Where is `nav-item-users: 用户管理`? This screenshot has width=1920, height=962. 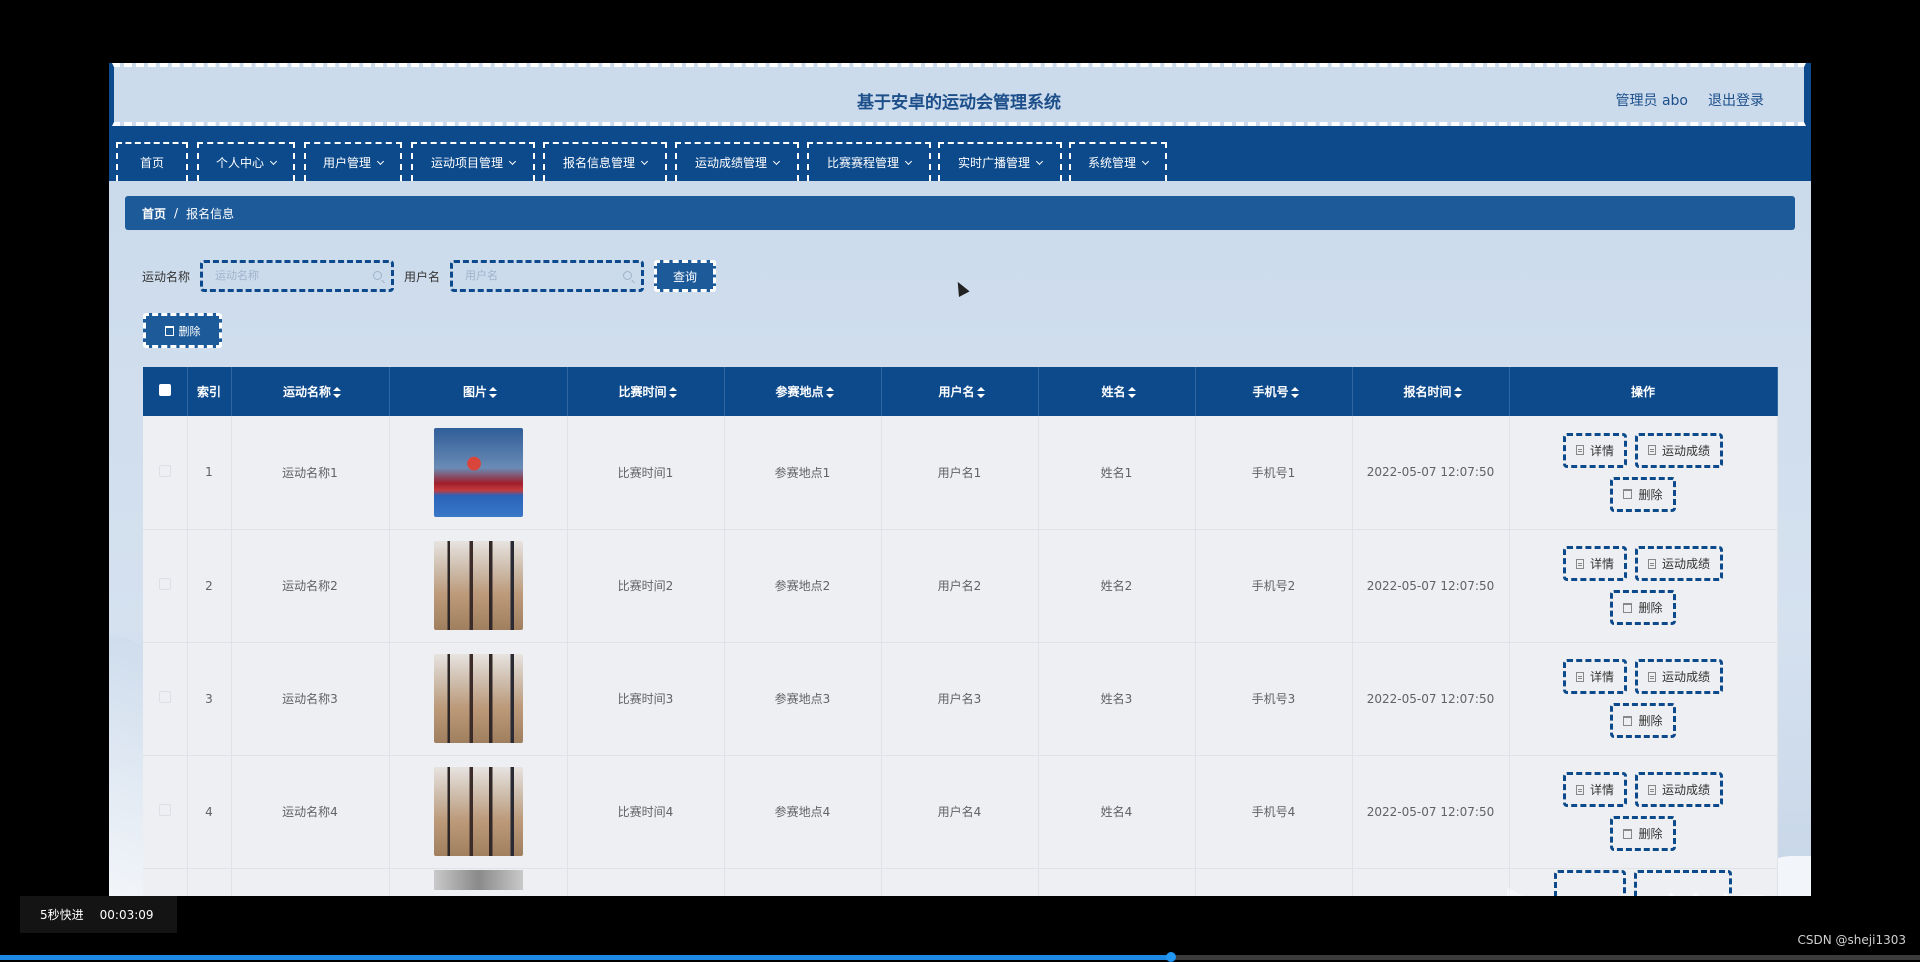
nav-item-users: 用户管理 is located at coordinates (353, 161).